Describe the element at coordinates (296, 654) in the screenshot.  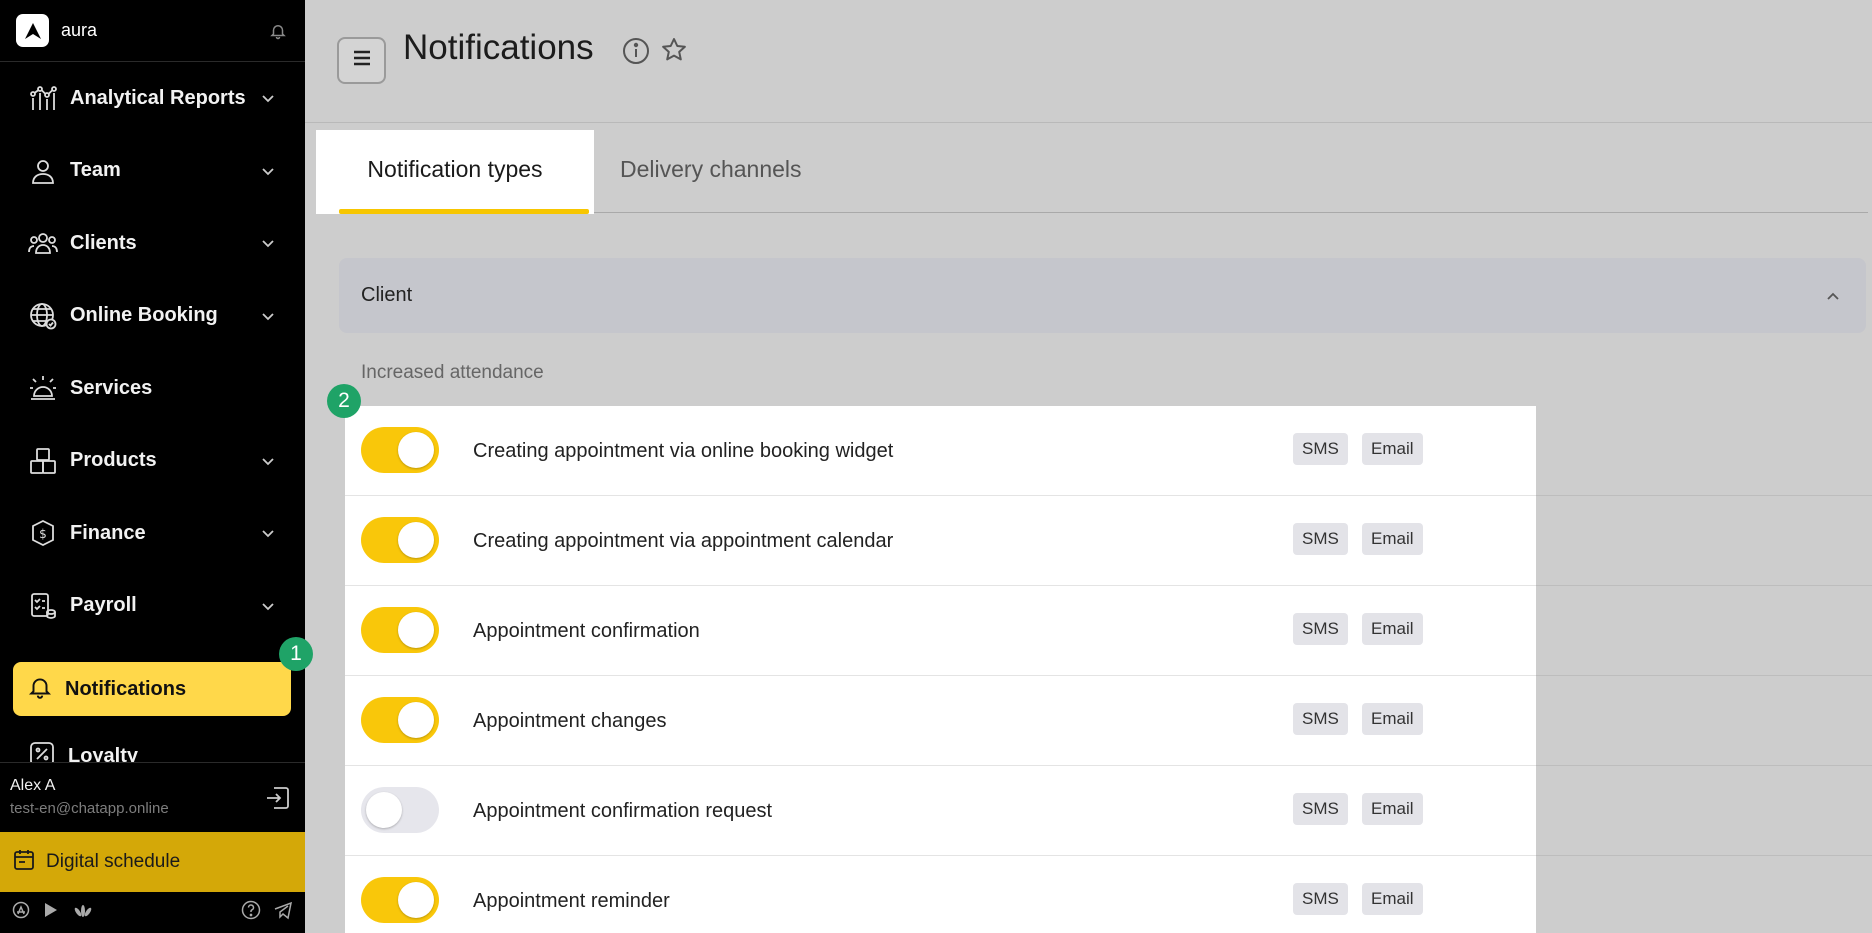
I see `step-badge-1: 1` at that location.